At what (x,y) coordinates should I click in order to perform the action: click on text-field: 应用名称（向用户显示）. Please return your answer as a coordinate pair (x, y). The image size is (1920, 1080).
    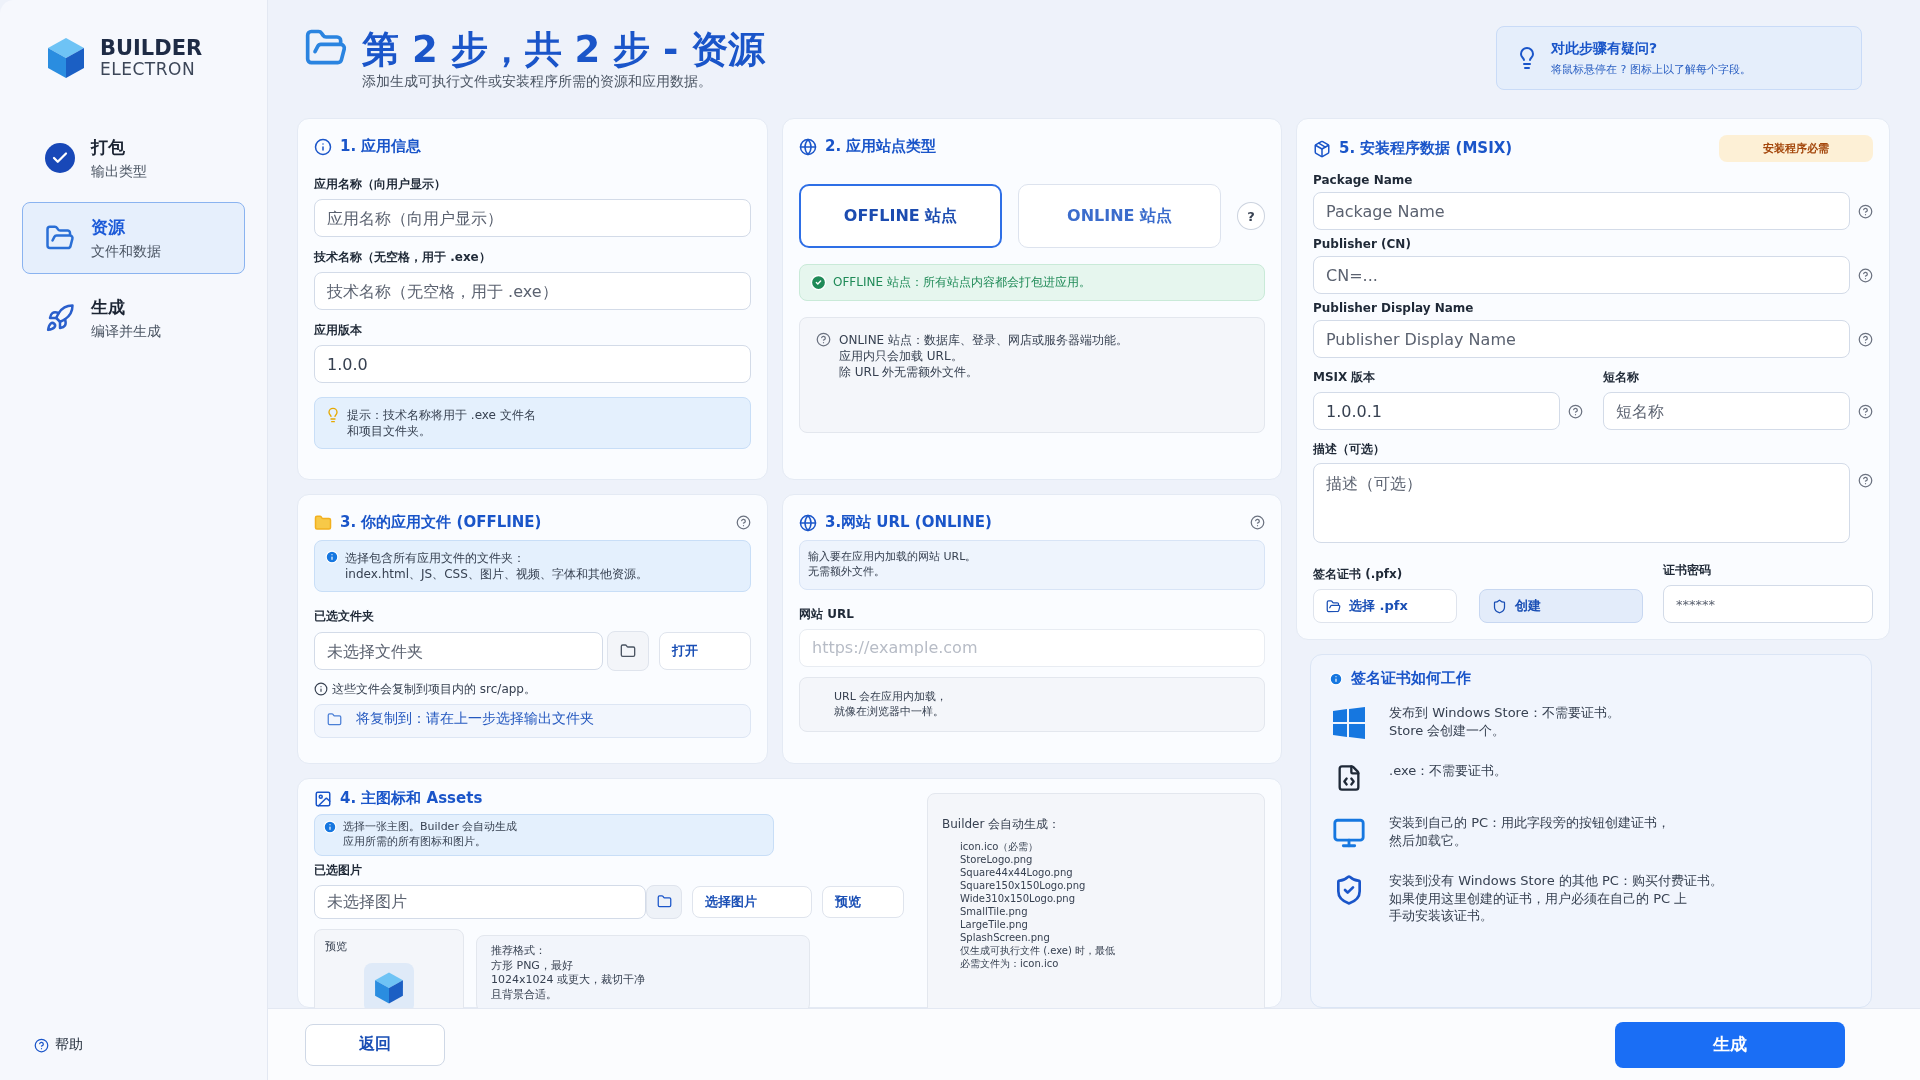
    Looking at the image, I should click on (532, 218).